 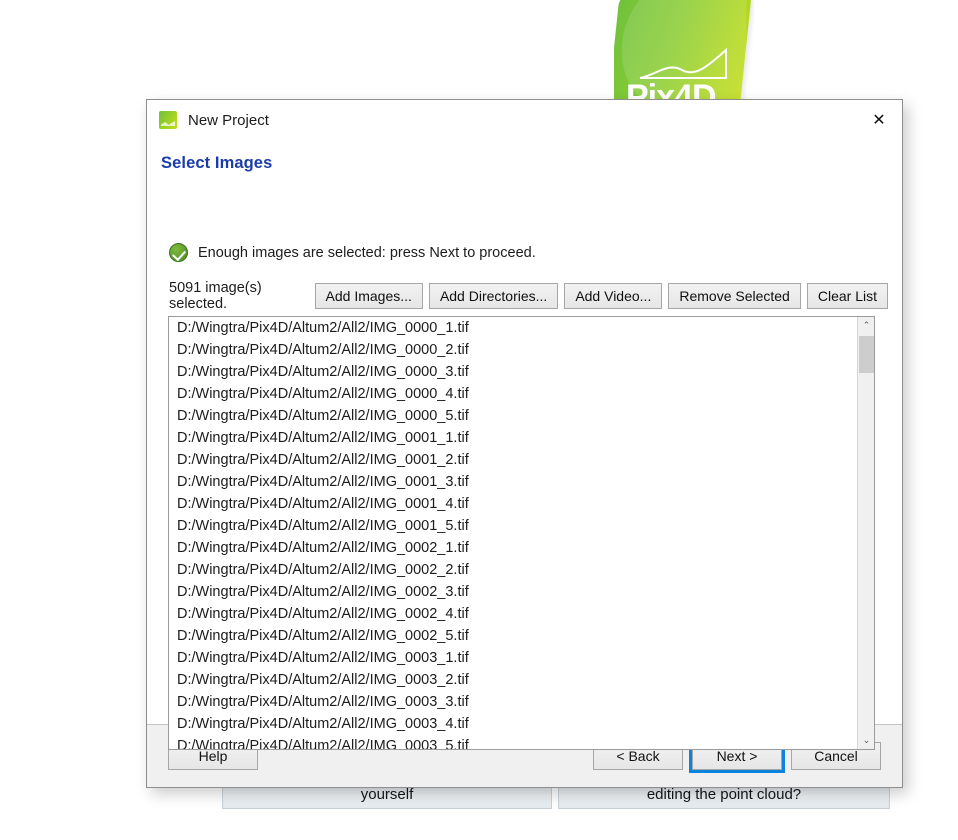 I want to click on remove-selected-button: Remove Selected, so click(x=734, y=296).